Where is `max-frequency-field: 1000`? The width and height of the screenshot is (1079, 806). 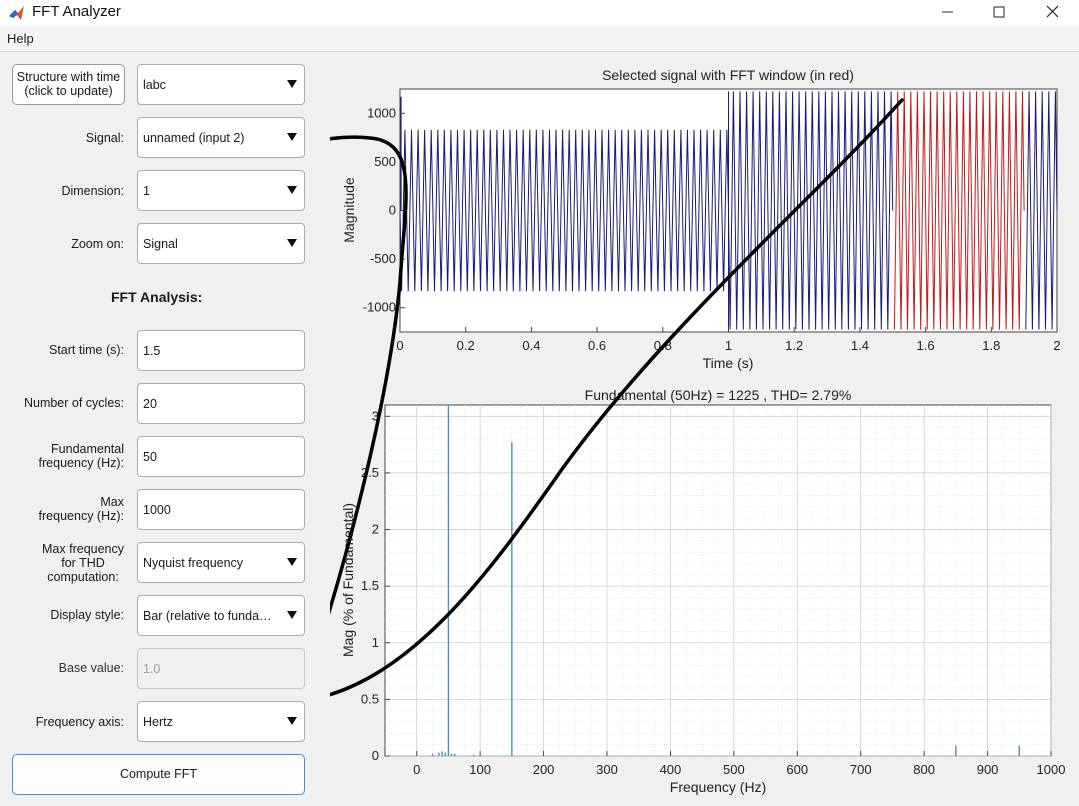 max-frequency-field: 1000 is located at coordinates (221, 509).